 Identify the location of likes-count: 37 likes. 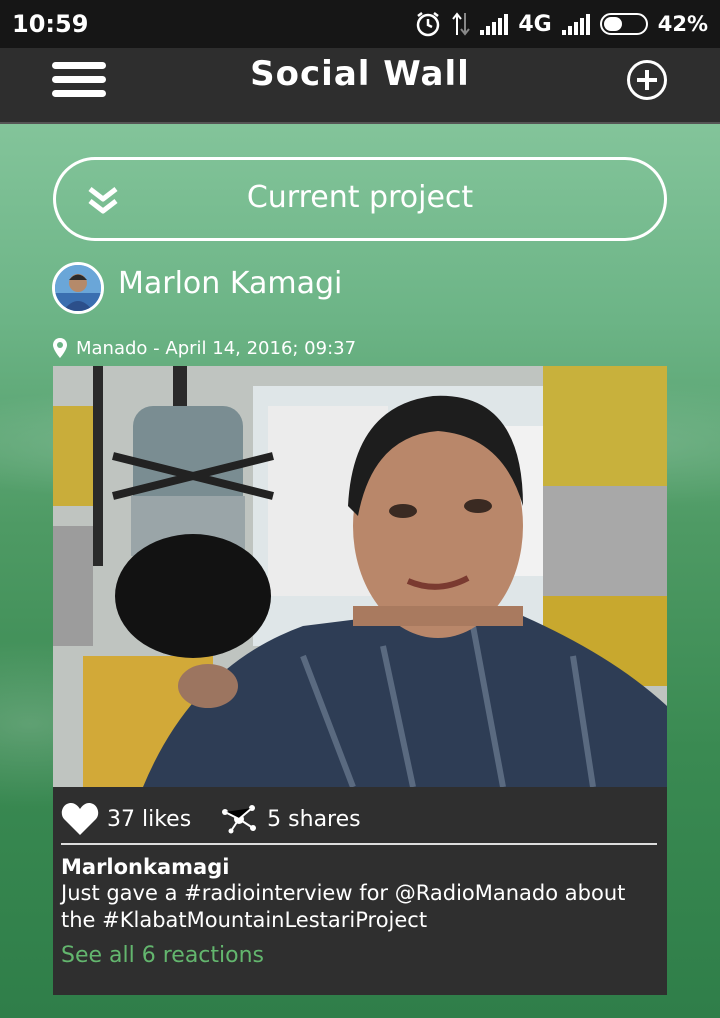
(149, 819).